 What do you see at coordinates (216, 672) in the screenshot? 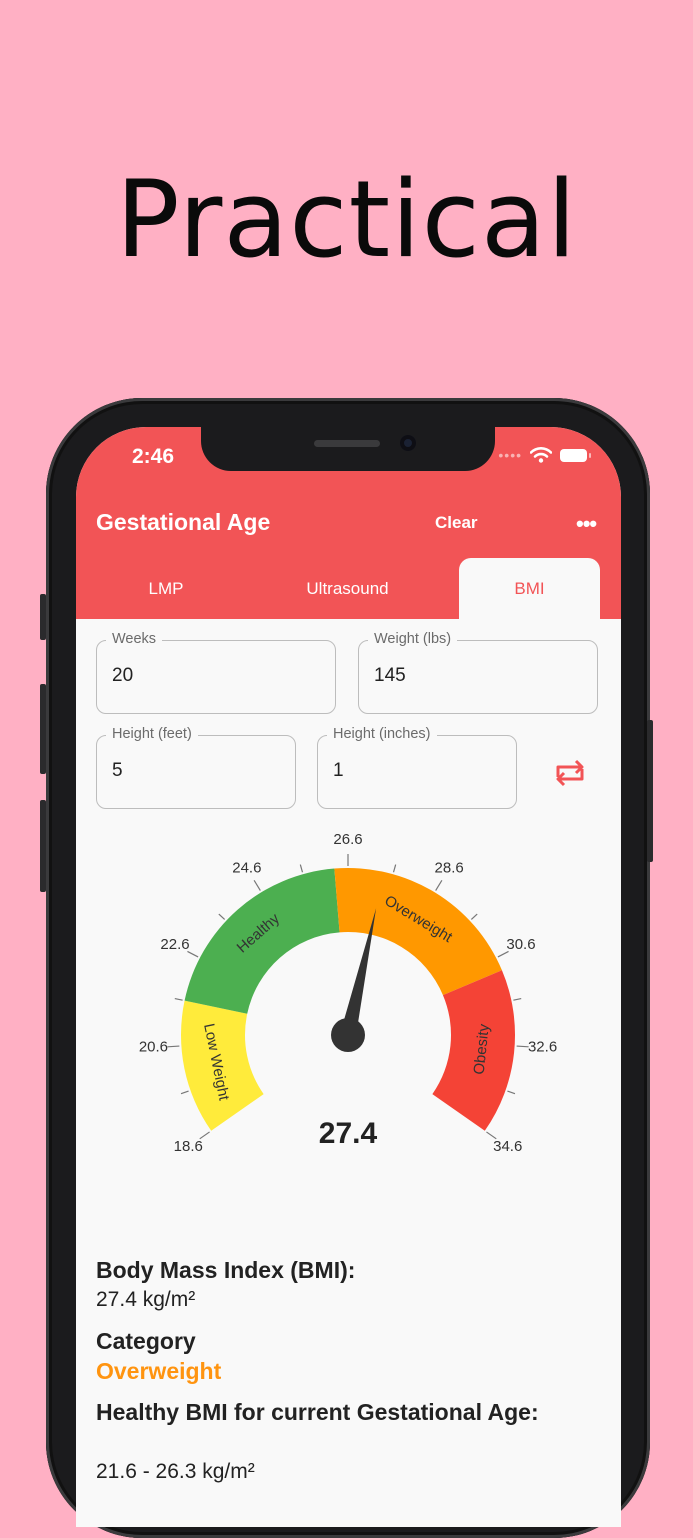
I see `weeks-field: Weeks 20` at bounding box center [216, 672].